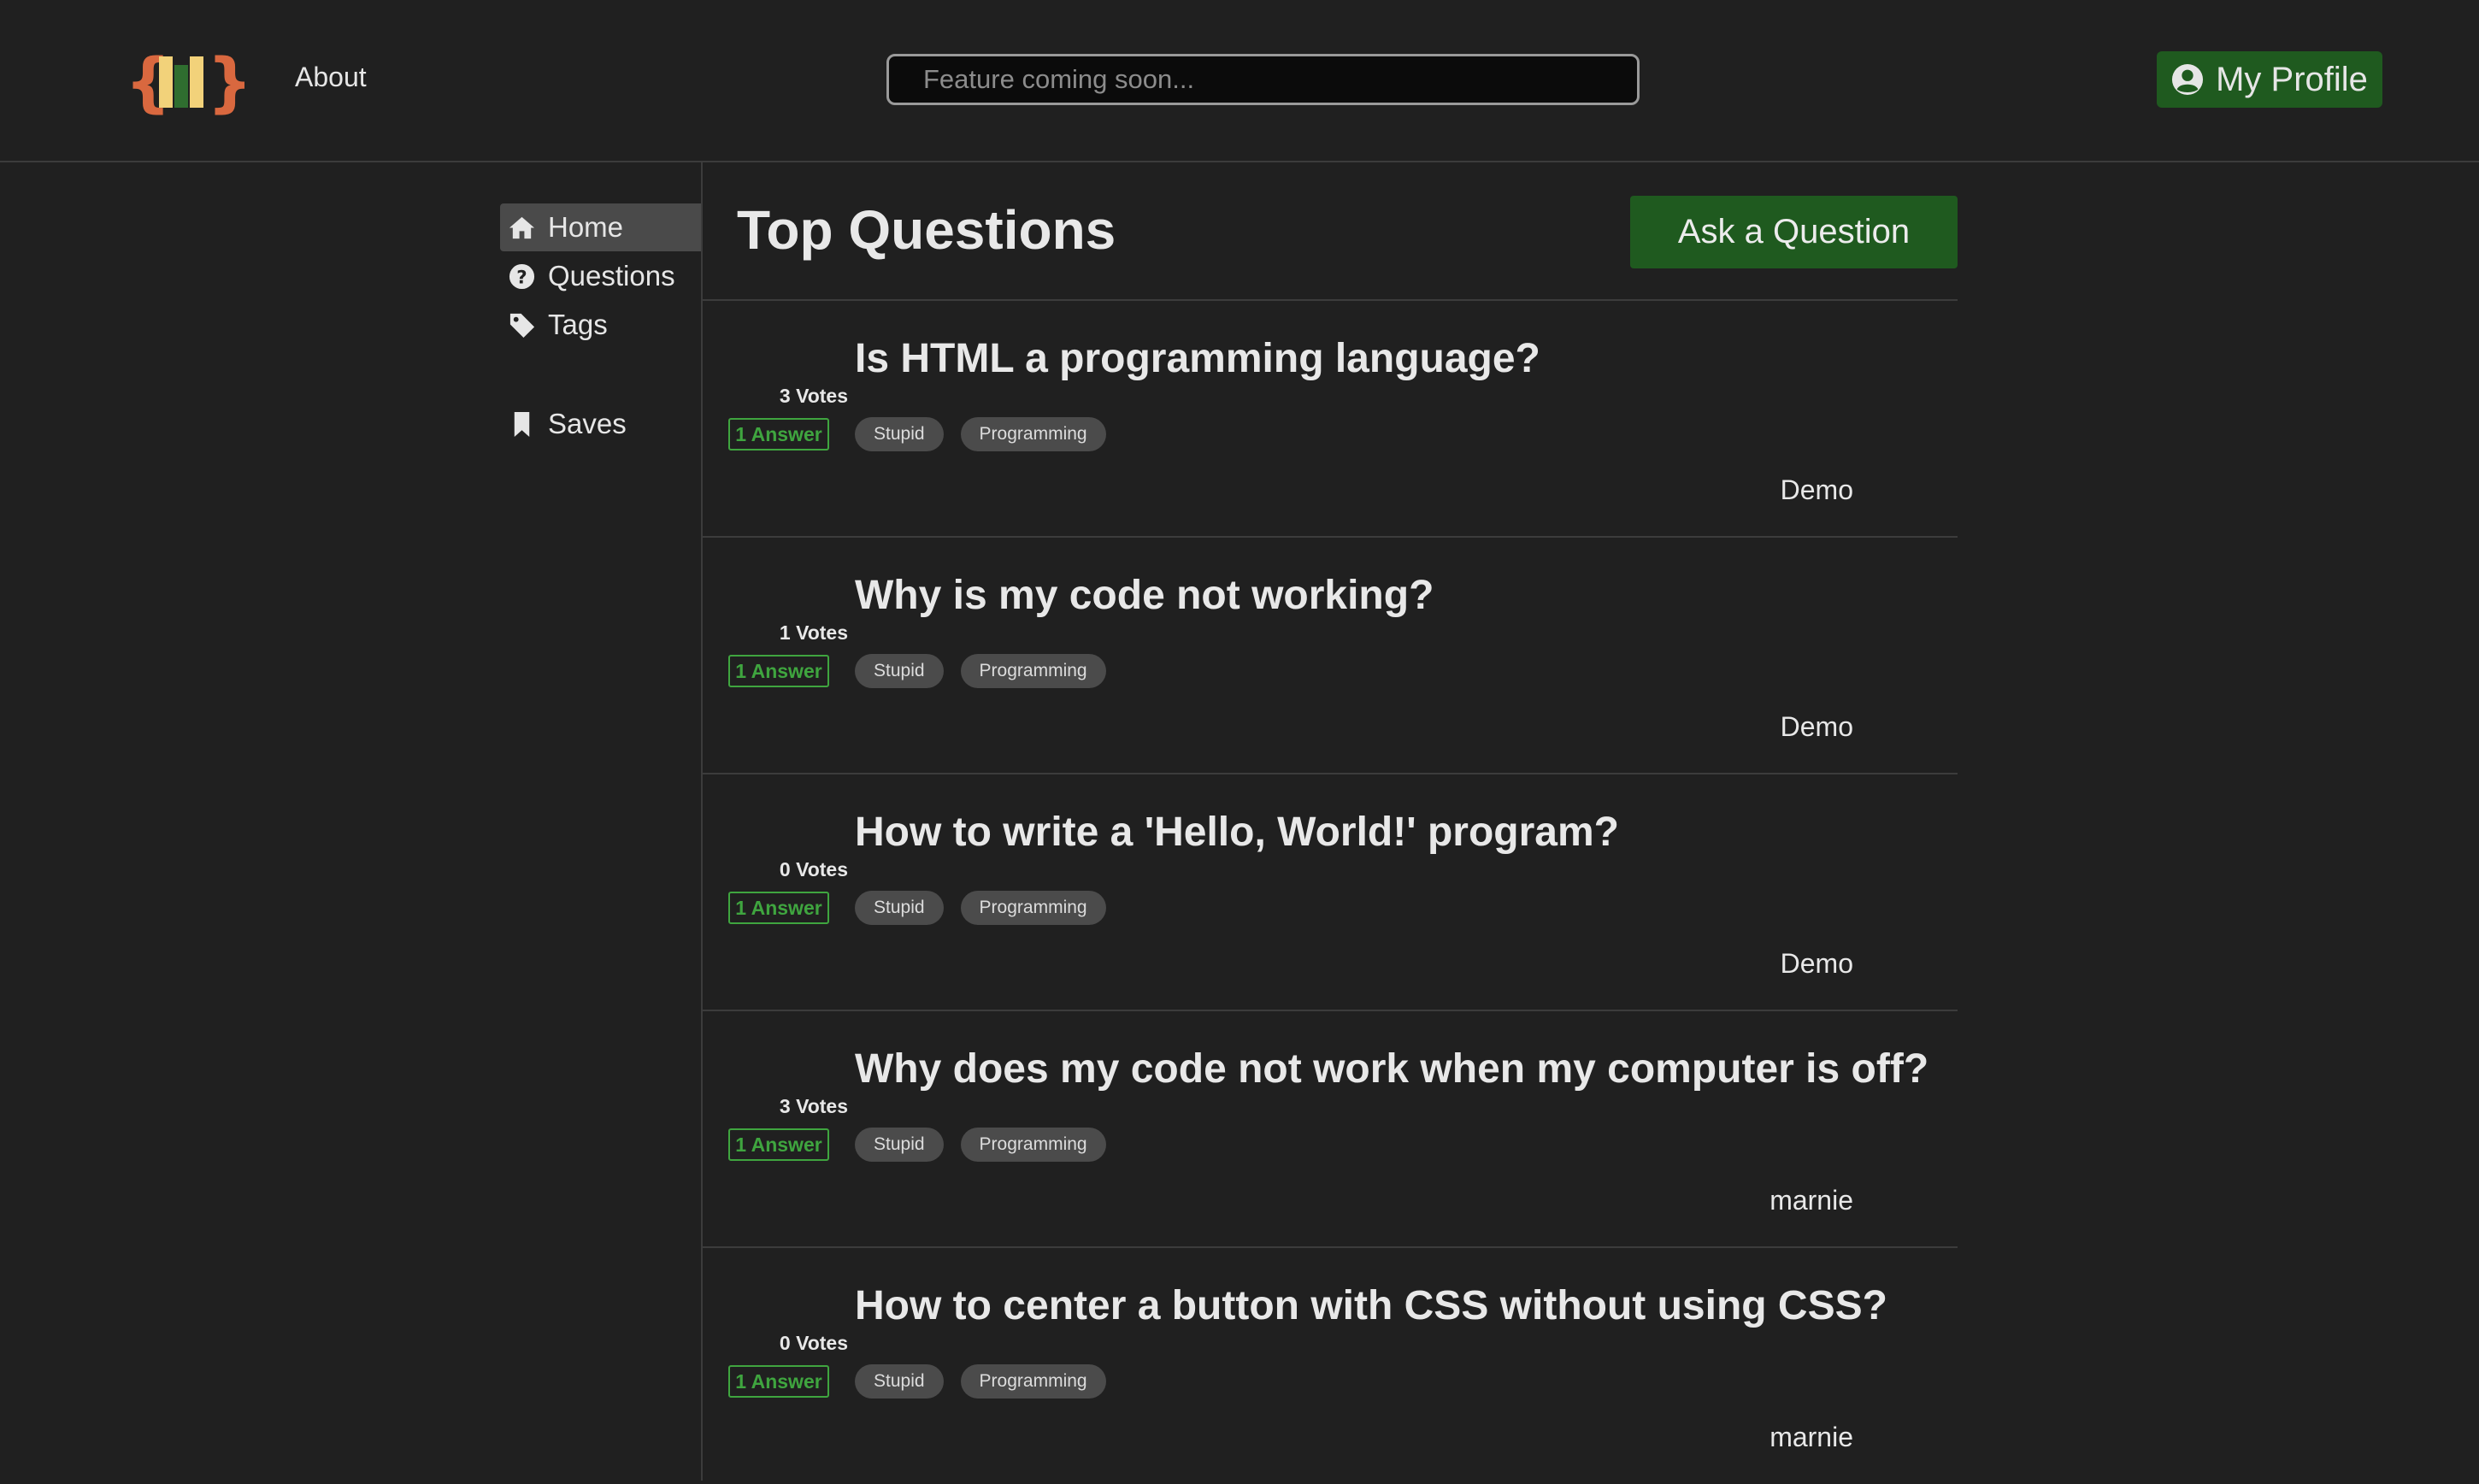 This screenshot has height=1484, width=2479. I want to click on my-profile-button: My Profile, so click(2270, 79).